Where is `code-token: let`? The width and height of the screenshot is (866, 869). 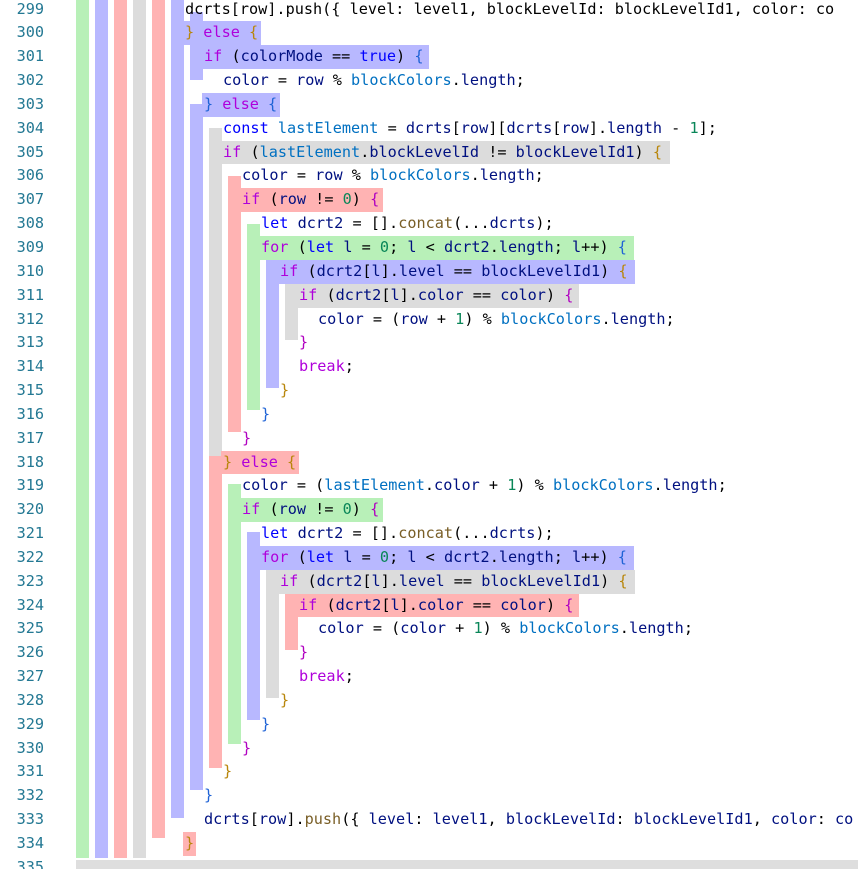
code-token: let is located at coordinates (275, 533).